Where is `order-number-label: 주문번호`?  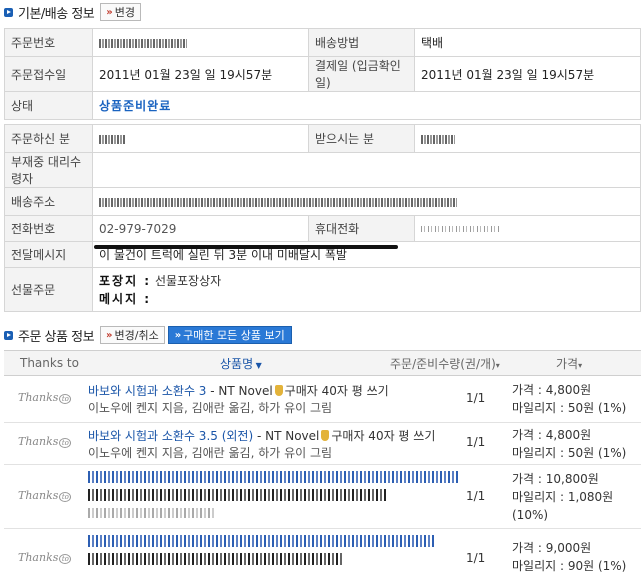 order-number-label: 주문번호 is located at coordinates (48, 42).